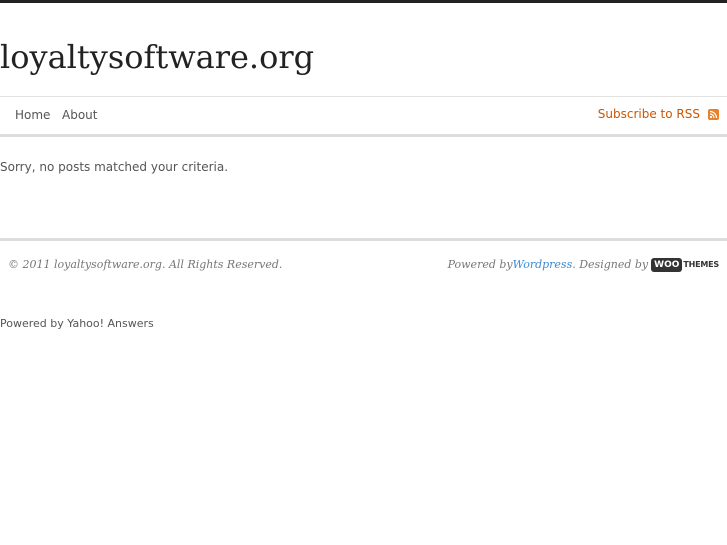 Image resolution: width=727 pixels, height=545 pixels. I want to click on site-title: loyaltysoftware.org, so click(157, 57).